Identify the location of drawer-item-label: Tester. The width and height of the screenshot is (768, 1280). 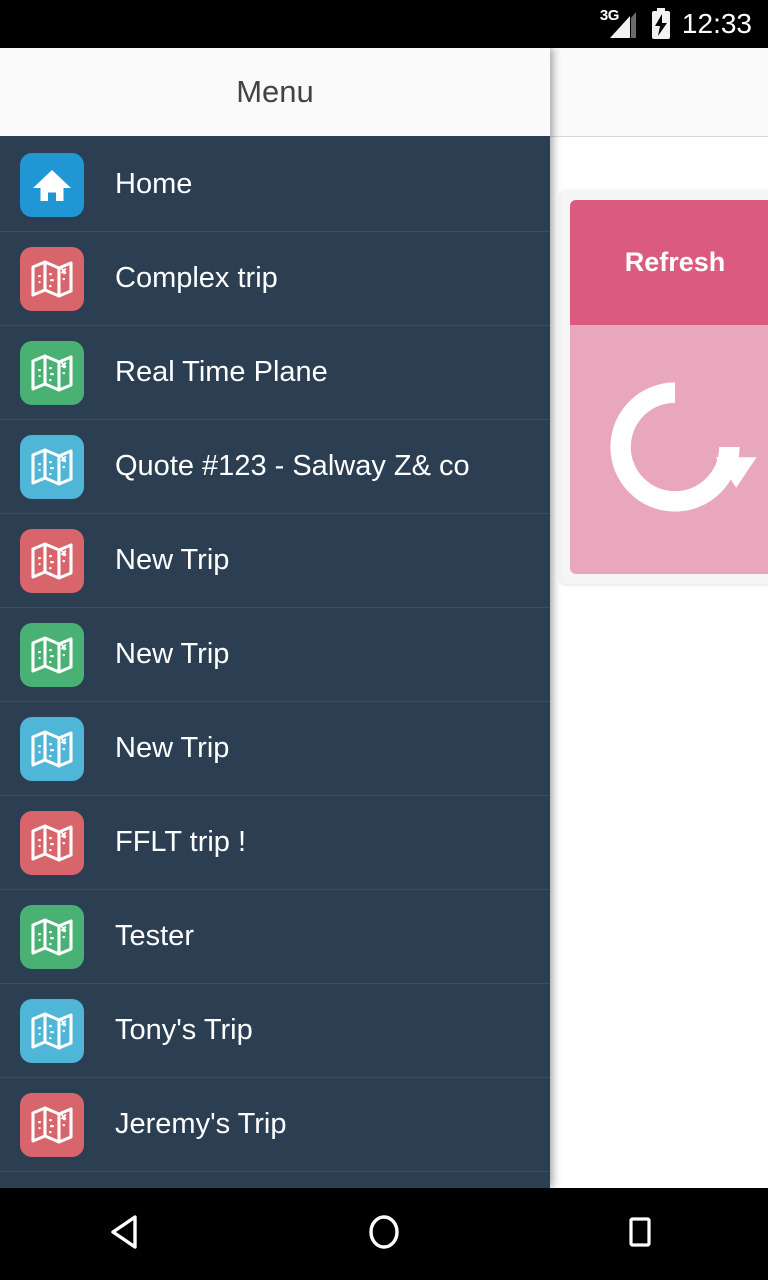
(154, 936).